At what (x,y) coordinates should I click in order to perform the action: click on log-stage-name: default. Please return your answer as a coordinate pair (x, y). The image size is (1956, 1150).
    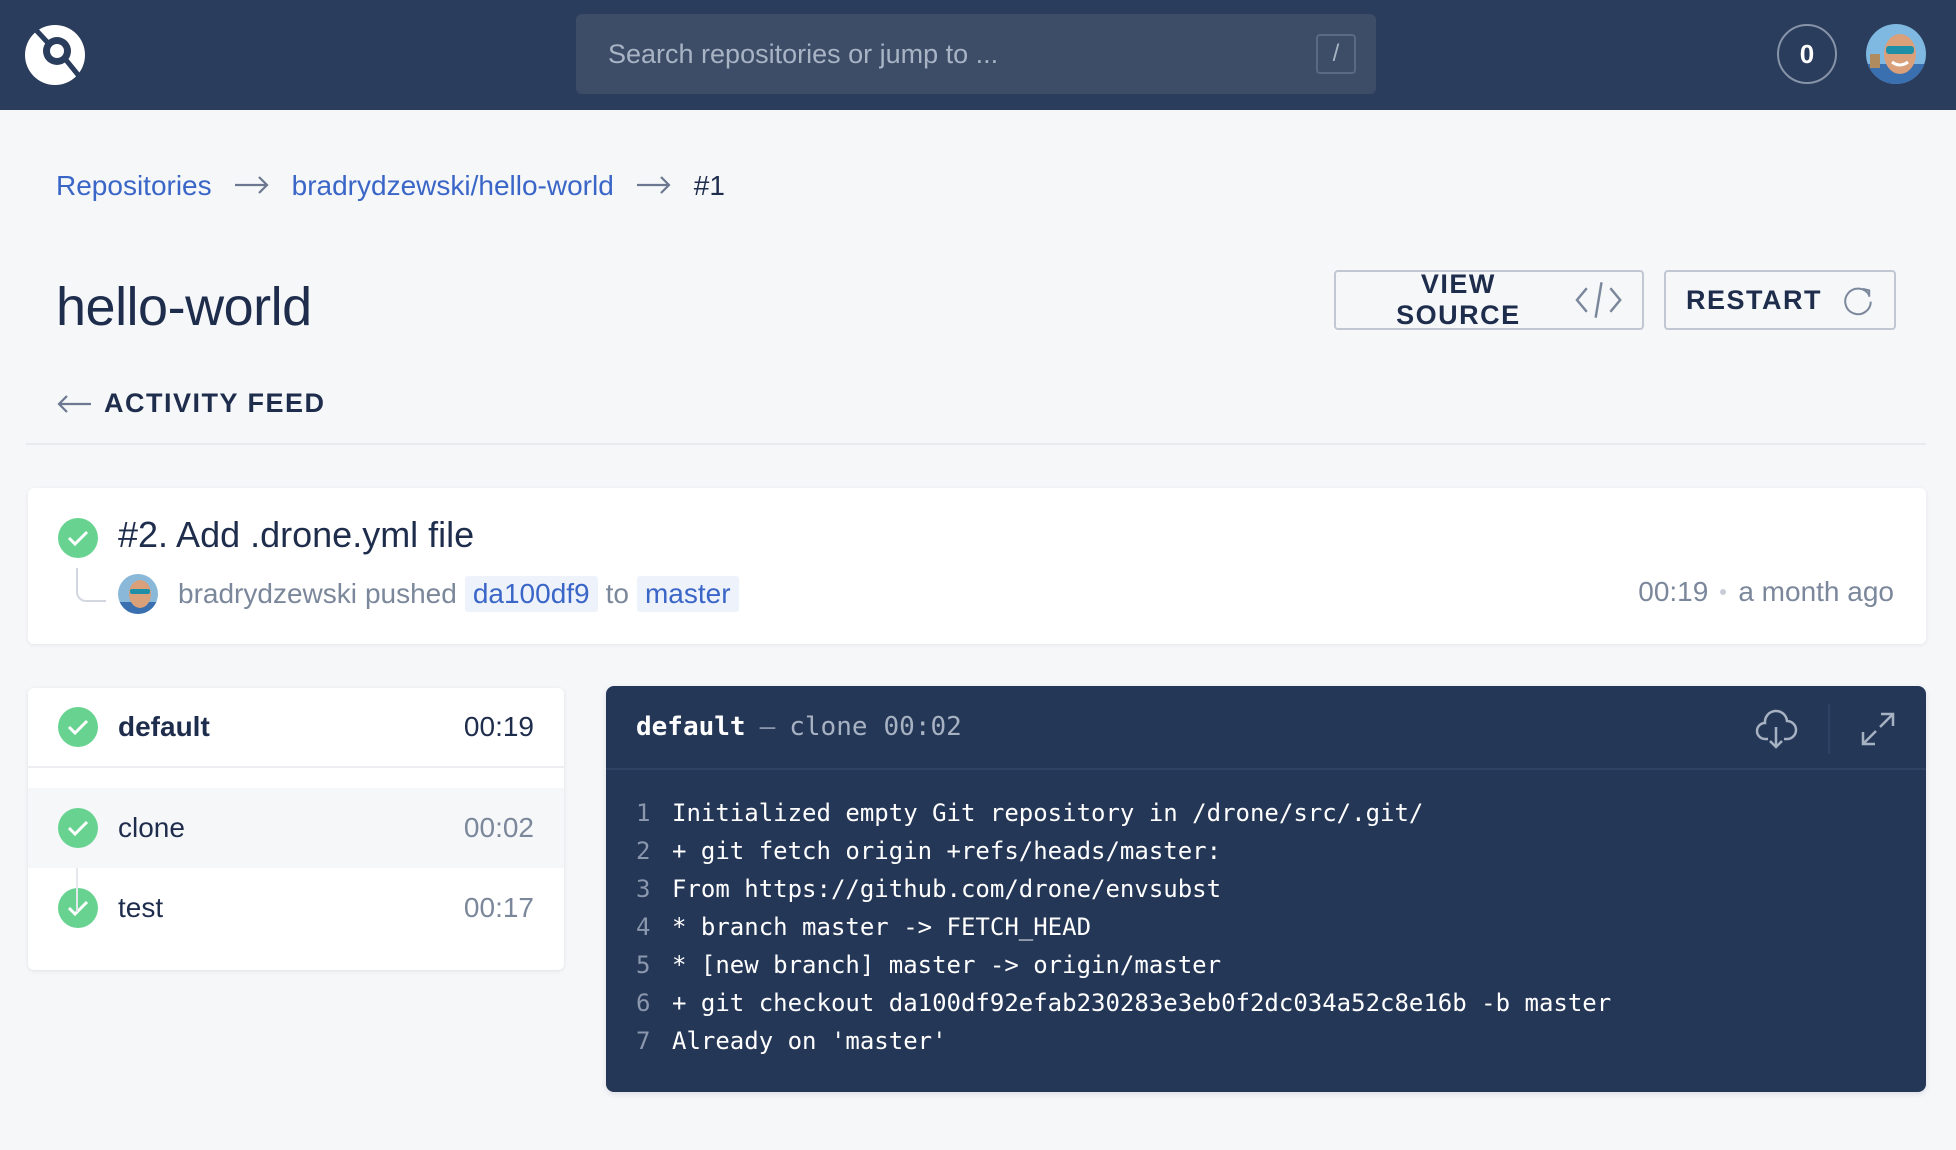
    Looking at the image, I should click on (691, 727).